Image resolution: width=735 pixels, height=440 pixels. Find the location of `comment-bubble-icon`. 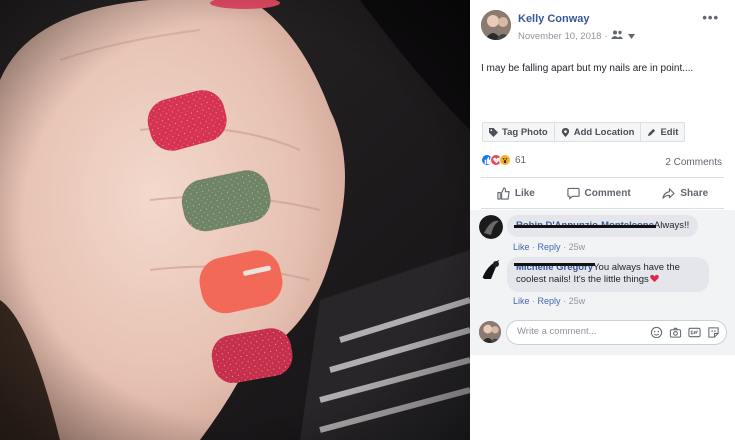

comment-bubble-icon is located at coordinates (573, 193).